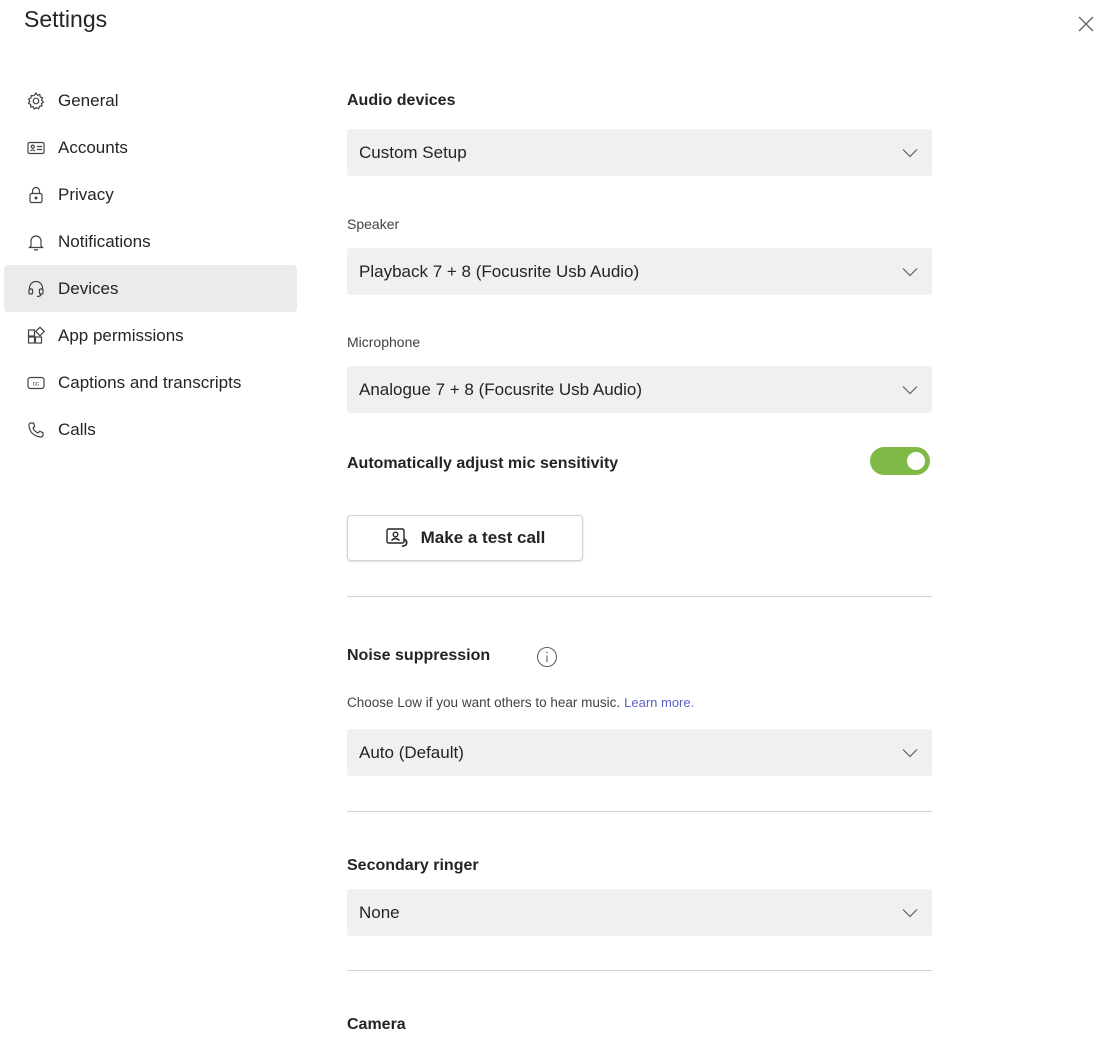  What do you see at coordinates (150, 147) in the screenshot?
I see `sidebar-item-accounts: Accounts` at bounding box center [150, 147].